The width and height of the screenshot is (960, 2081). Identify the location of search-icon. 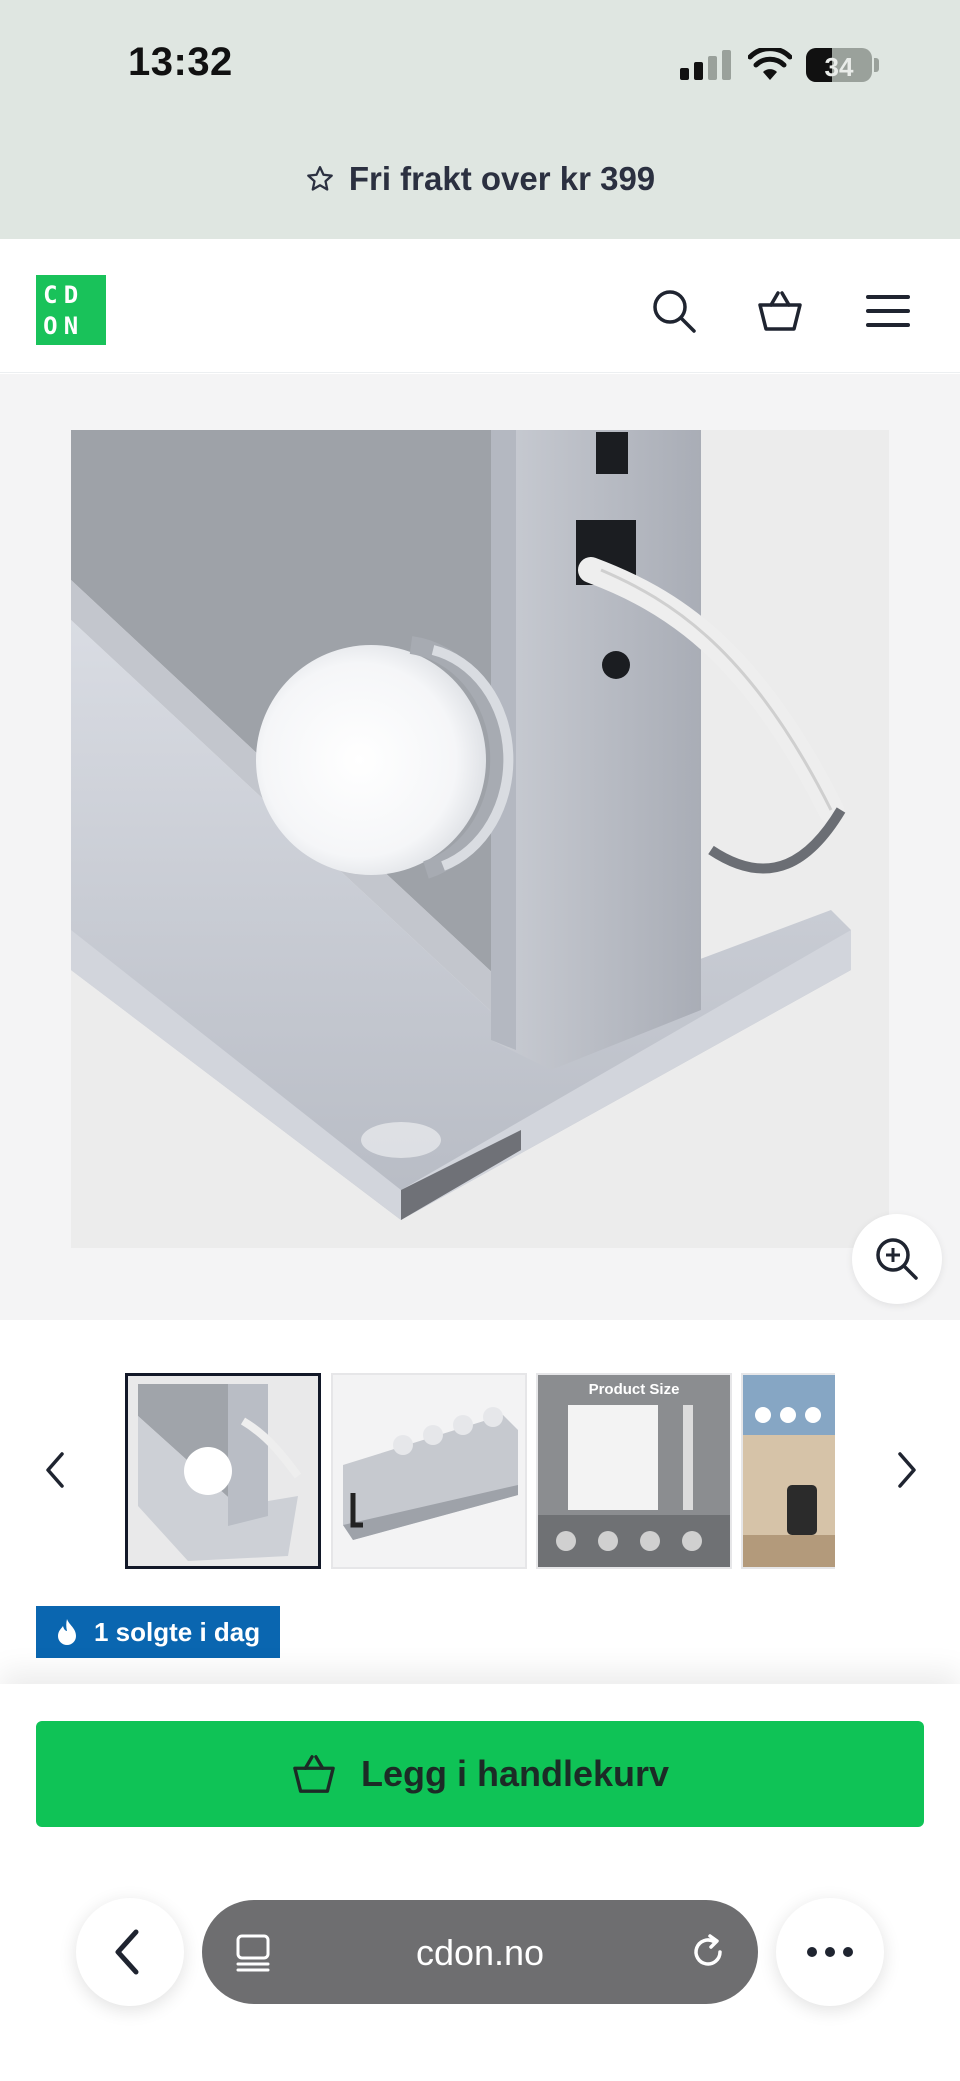
(674, 311).